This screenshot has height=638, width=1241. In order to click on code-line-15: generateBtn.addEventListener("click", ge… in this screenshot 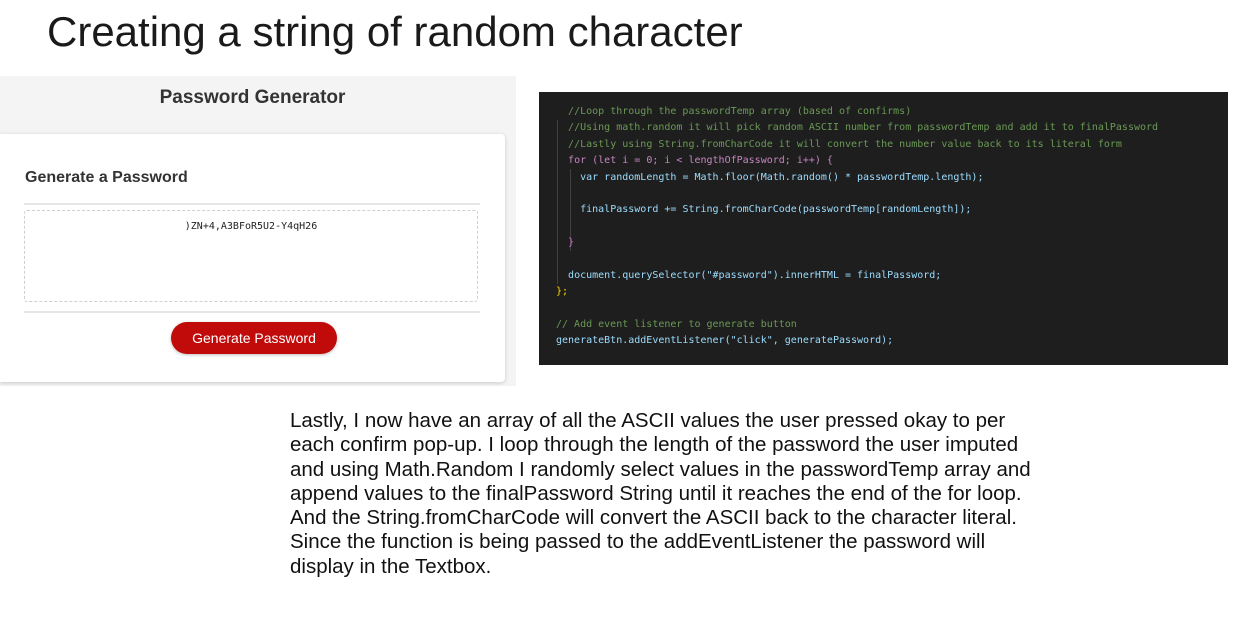, I will do `click(725, 341)`.